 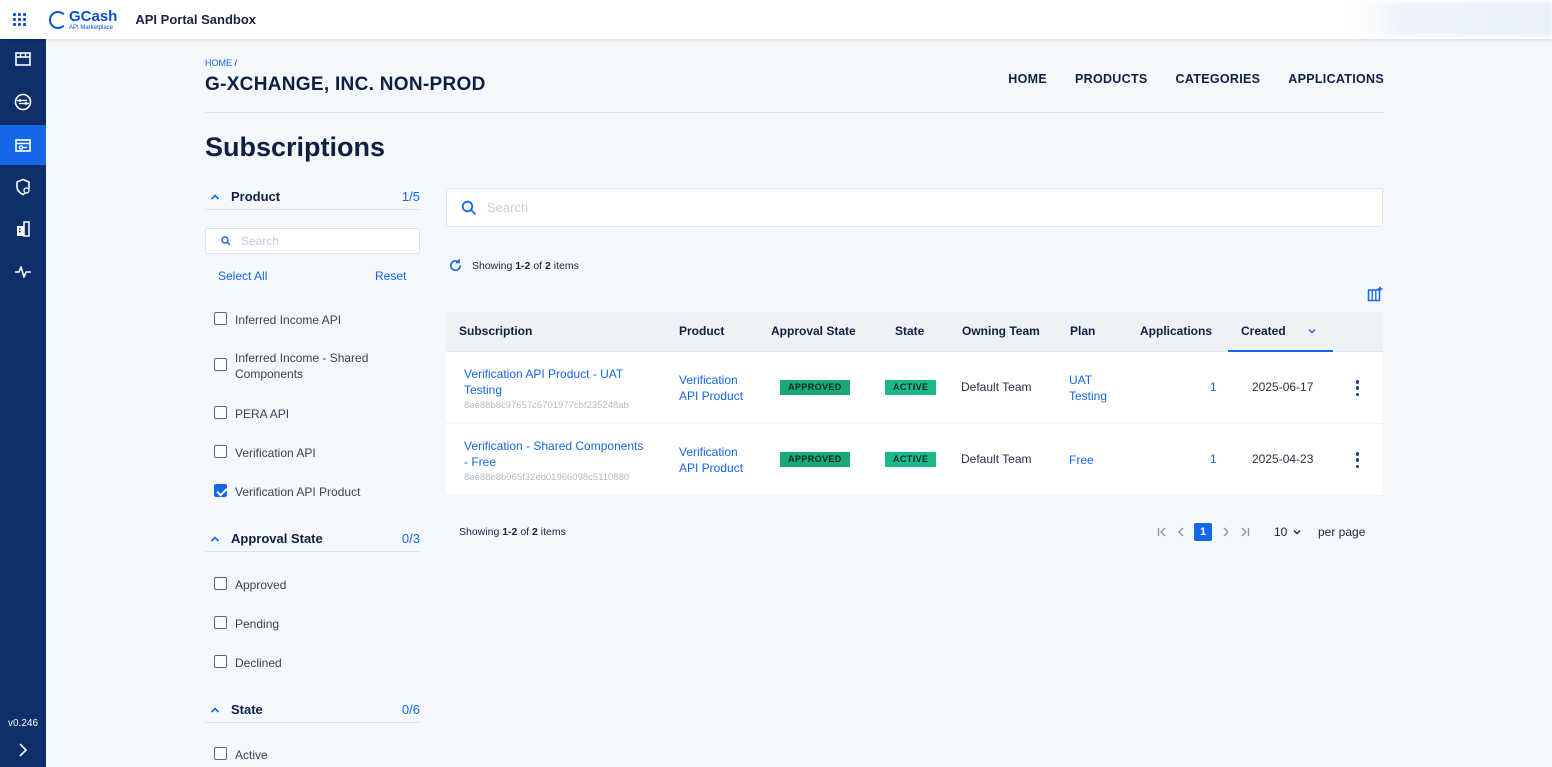 I want to click on chevron-left-icon, so click(x=1180, y=532).